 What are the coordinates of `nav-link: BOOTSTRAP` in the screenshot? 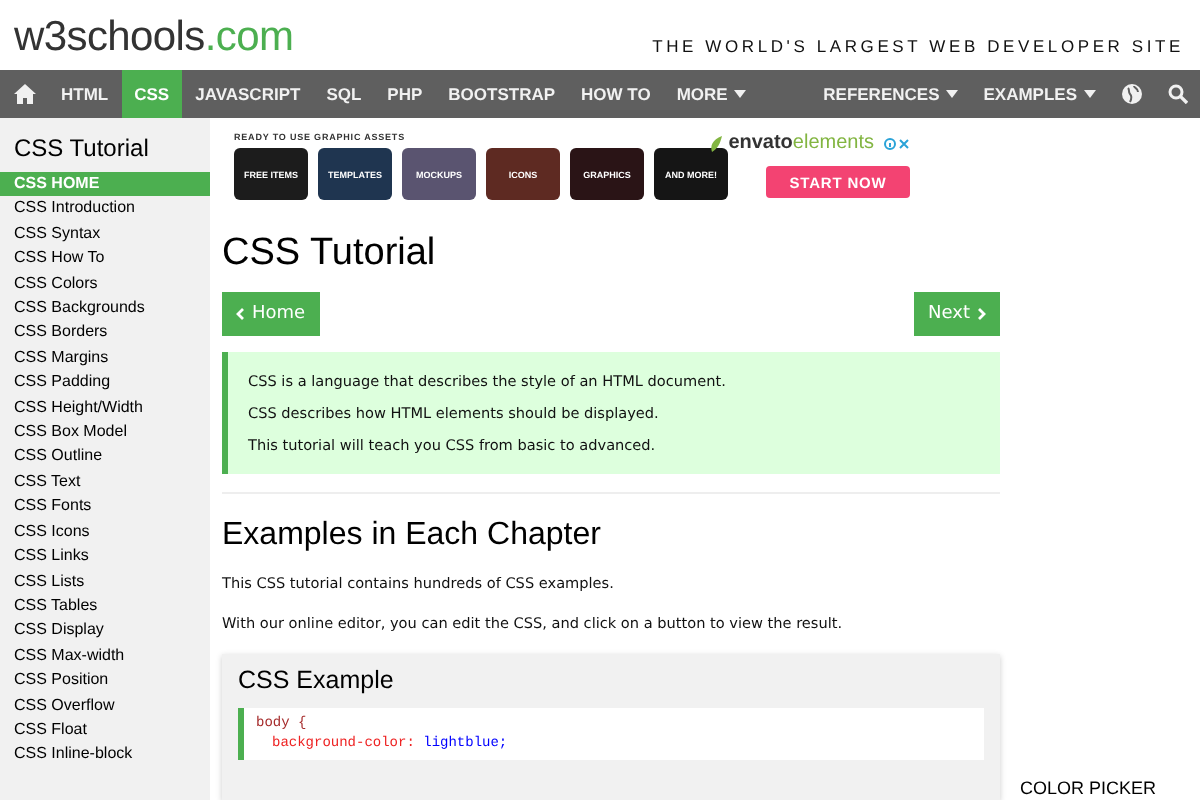 It's located at (502, 94).